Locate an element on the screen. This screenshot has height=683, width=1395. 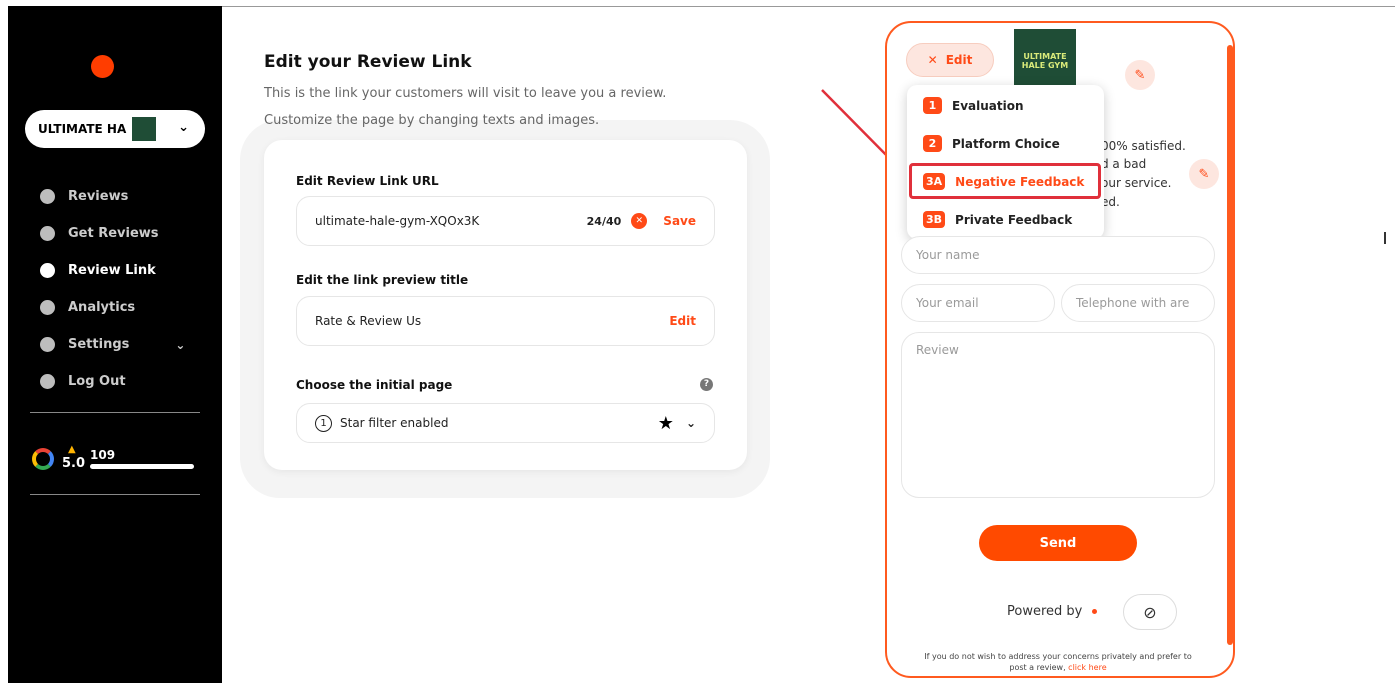
menu-item-evaluation: 1 Evaluation is located at coordinates (973, 105).